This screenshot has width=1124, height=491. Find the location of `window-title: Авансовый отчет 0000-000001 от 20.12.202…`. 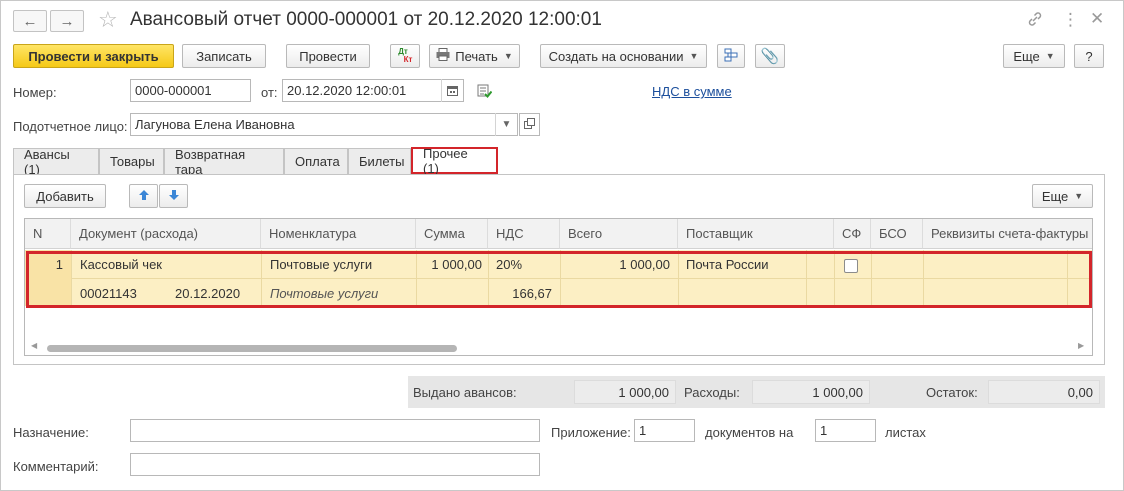

window-title: Авансовый отчет 0000-000001 от 20.12.202… is located at coordinates (366, 19).